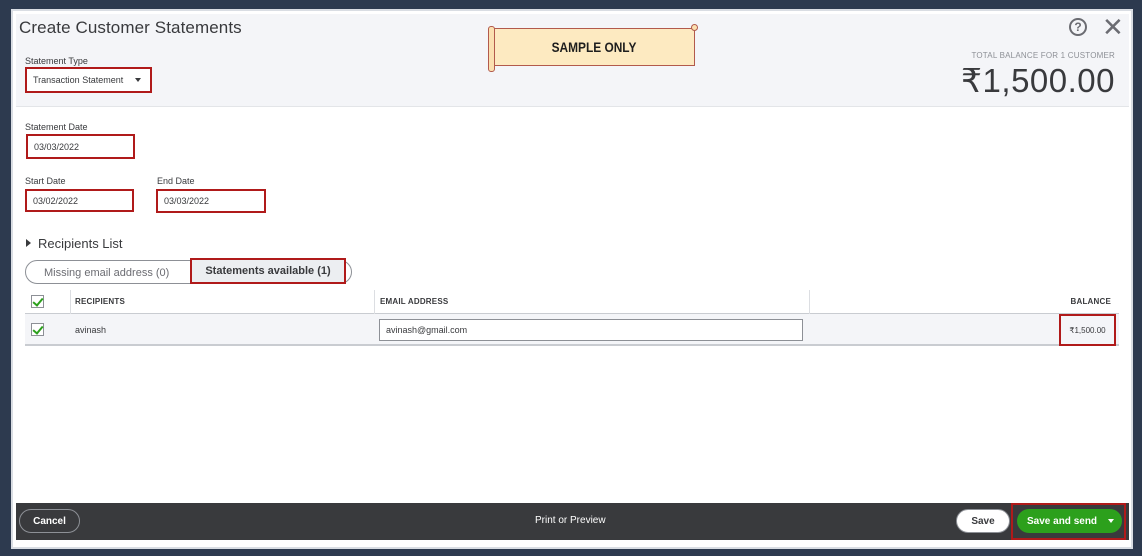  What do you see at coordinates (1062, 521) in the screenshot?
I see `save-and-send-label: Save and send` at bounding box center [1062, 521].